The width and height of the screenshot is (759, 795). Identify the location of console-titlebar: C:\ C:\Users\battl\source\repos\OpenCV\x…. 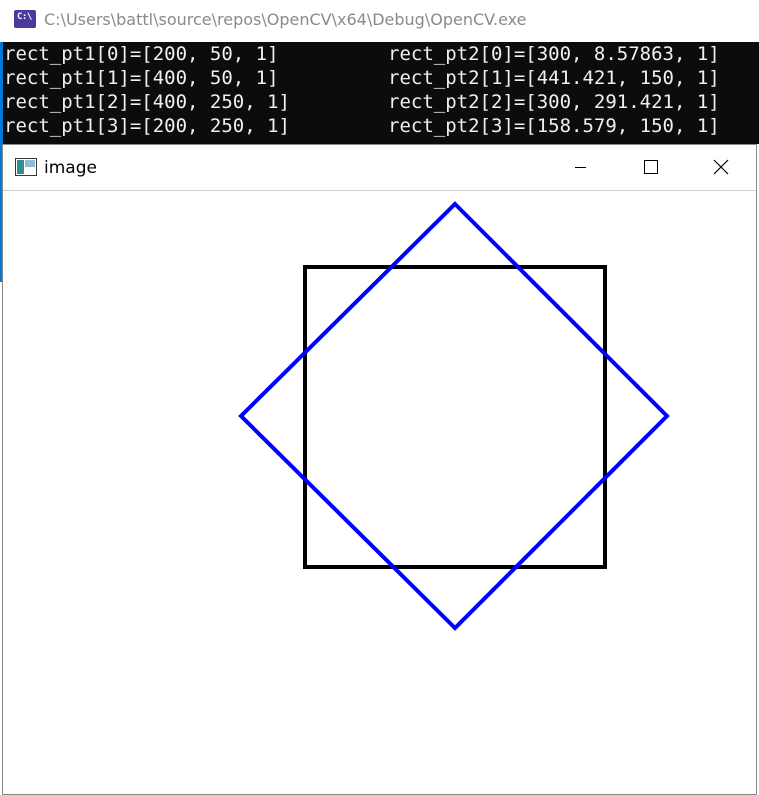
(379, 21).